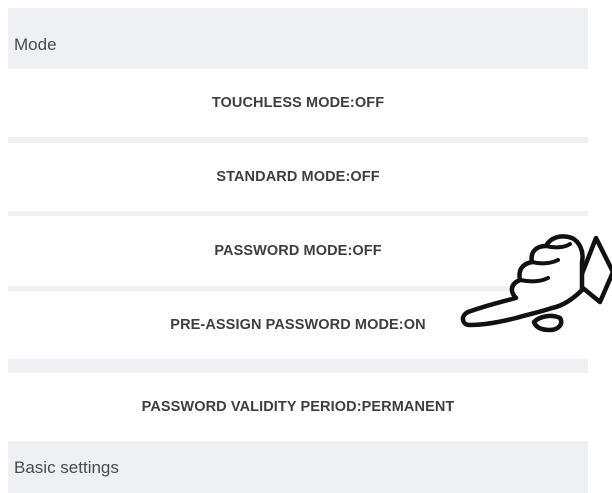  I want to click on password-validity-period-button: PASSWORD VALIDITY PERIOD:PERMANENT, so click(298, 407).